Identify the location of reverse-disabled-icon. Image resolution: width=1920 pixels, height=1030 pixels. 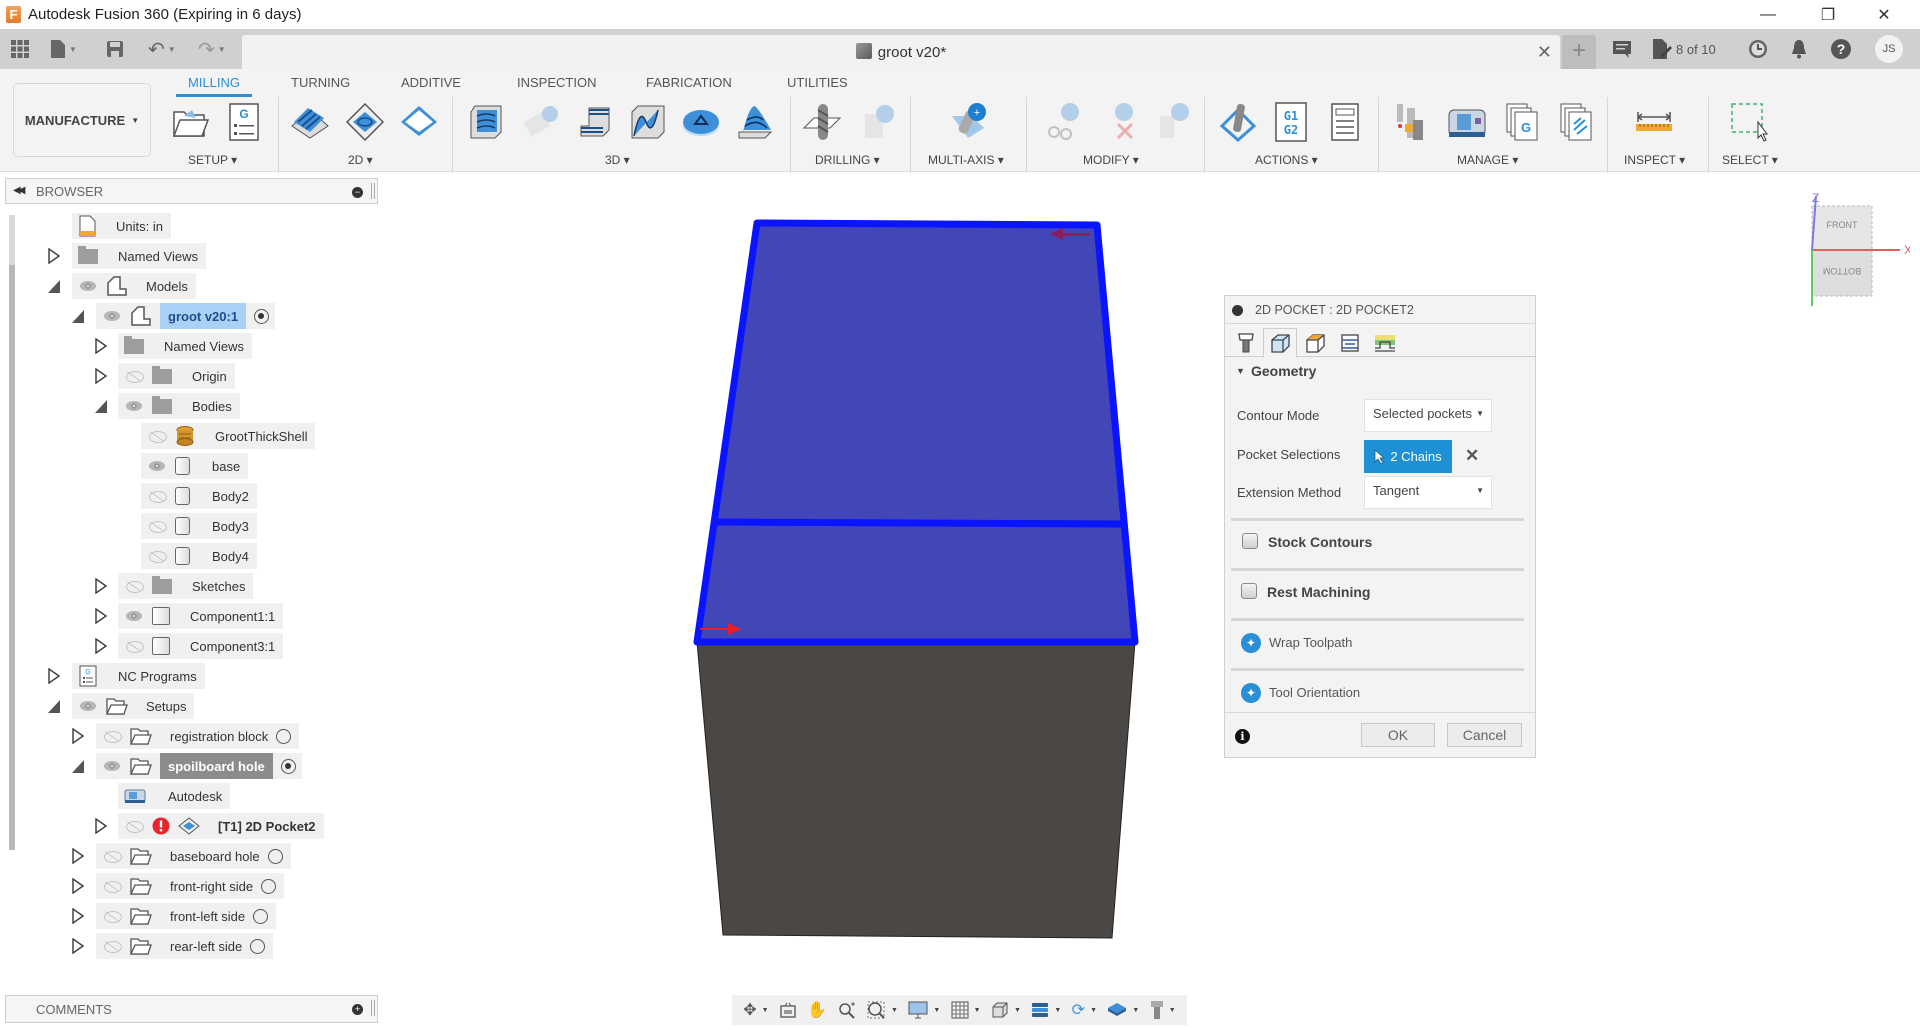
(1172, 122).